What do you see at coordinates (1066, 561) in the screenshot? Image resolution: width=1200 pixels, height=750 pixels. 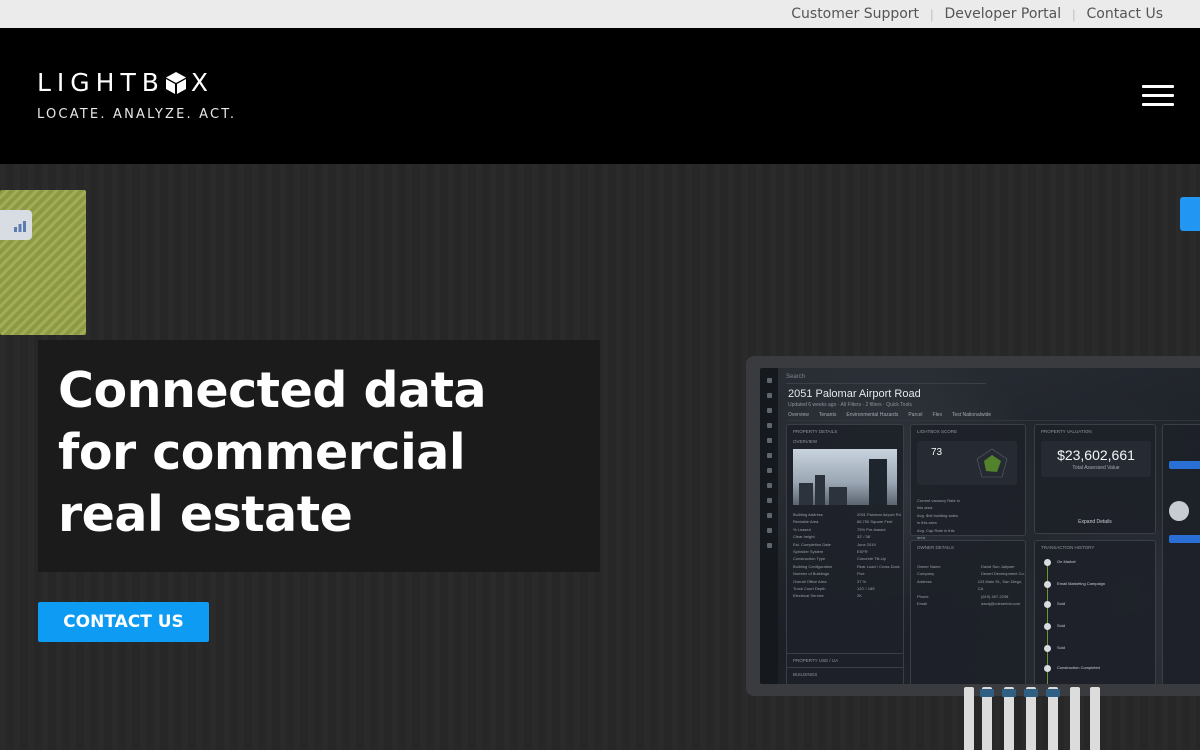 I see `timeline-entry: On Market` at bounding box center [1066, 561].